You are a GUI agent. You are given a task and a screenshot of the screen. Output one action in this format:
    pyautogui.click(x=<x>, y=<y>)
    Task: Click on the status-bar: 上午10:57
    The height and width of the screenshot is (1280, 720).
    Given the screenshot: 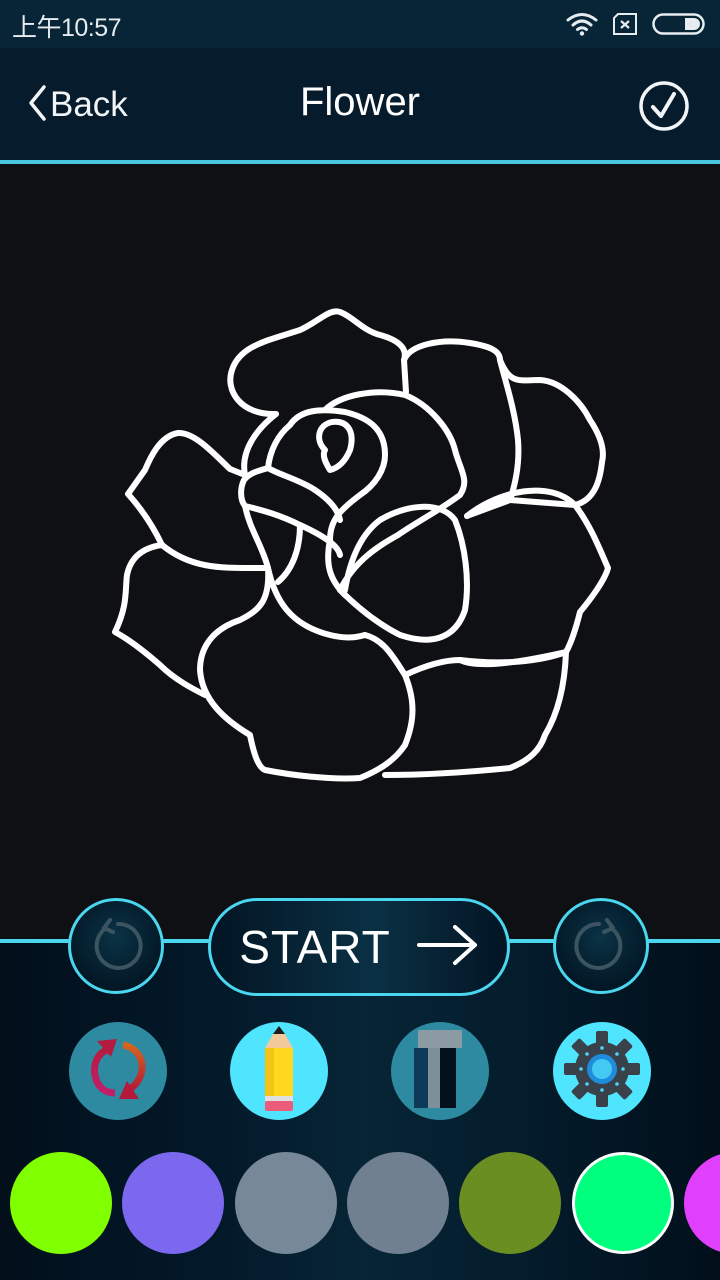 What is the action you would take?
    pyautogui.click(x=360, y=24)
    